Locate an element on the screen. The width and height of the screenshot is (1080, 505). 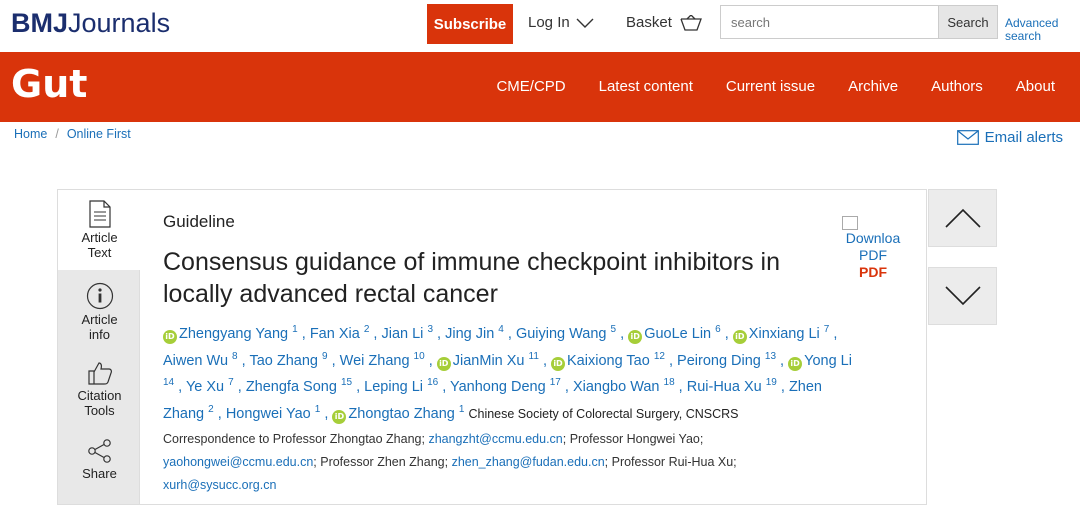
login-label: Log In is located at coordinates (549, 22).